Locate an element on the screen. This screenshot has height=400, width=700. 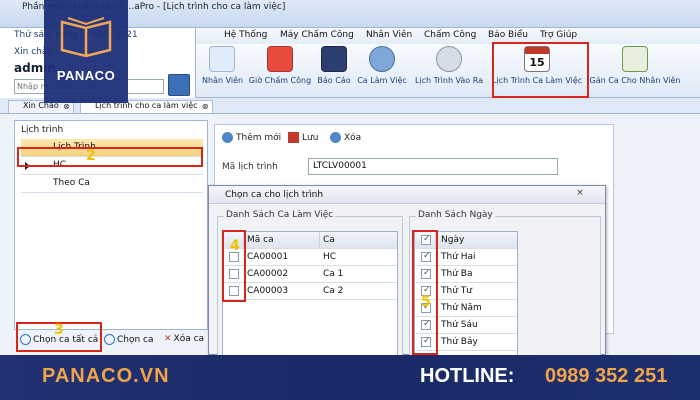
shift-row: CA00002 Ca 1 is located at coordinates (310, 274).